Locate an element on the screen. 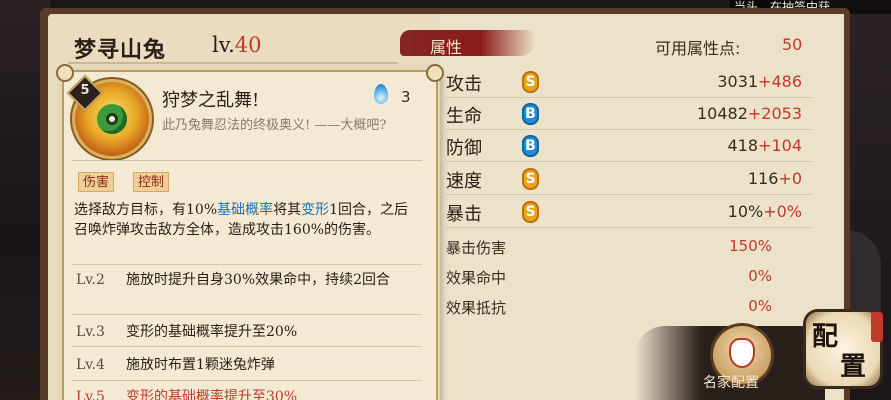 The image size is (891, 400). stat-row-speed: 速度 S 116+0 is located at coordinates (631, 181).